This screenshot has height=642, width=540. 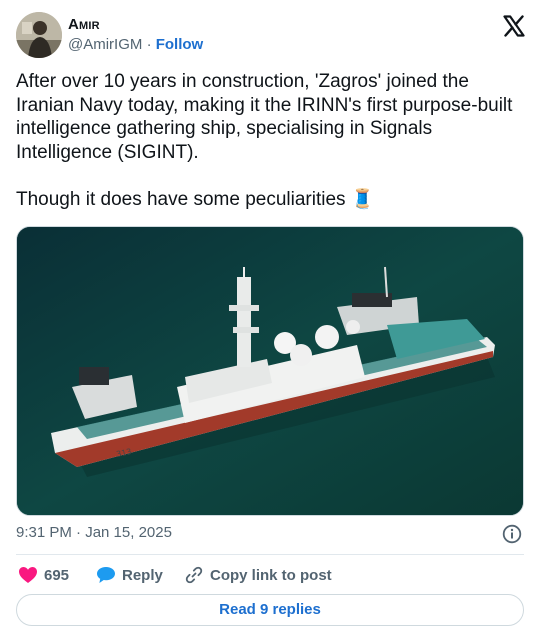 I want to click on copy-link-label: Copy link to post, so click(x=271, y=575).